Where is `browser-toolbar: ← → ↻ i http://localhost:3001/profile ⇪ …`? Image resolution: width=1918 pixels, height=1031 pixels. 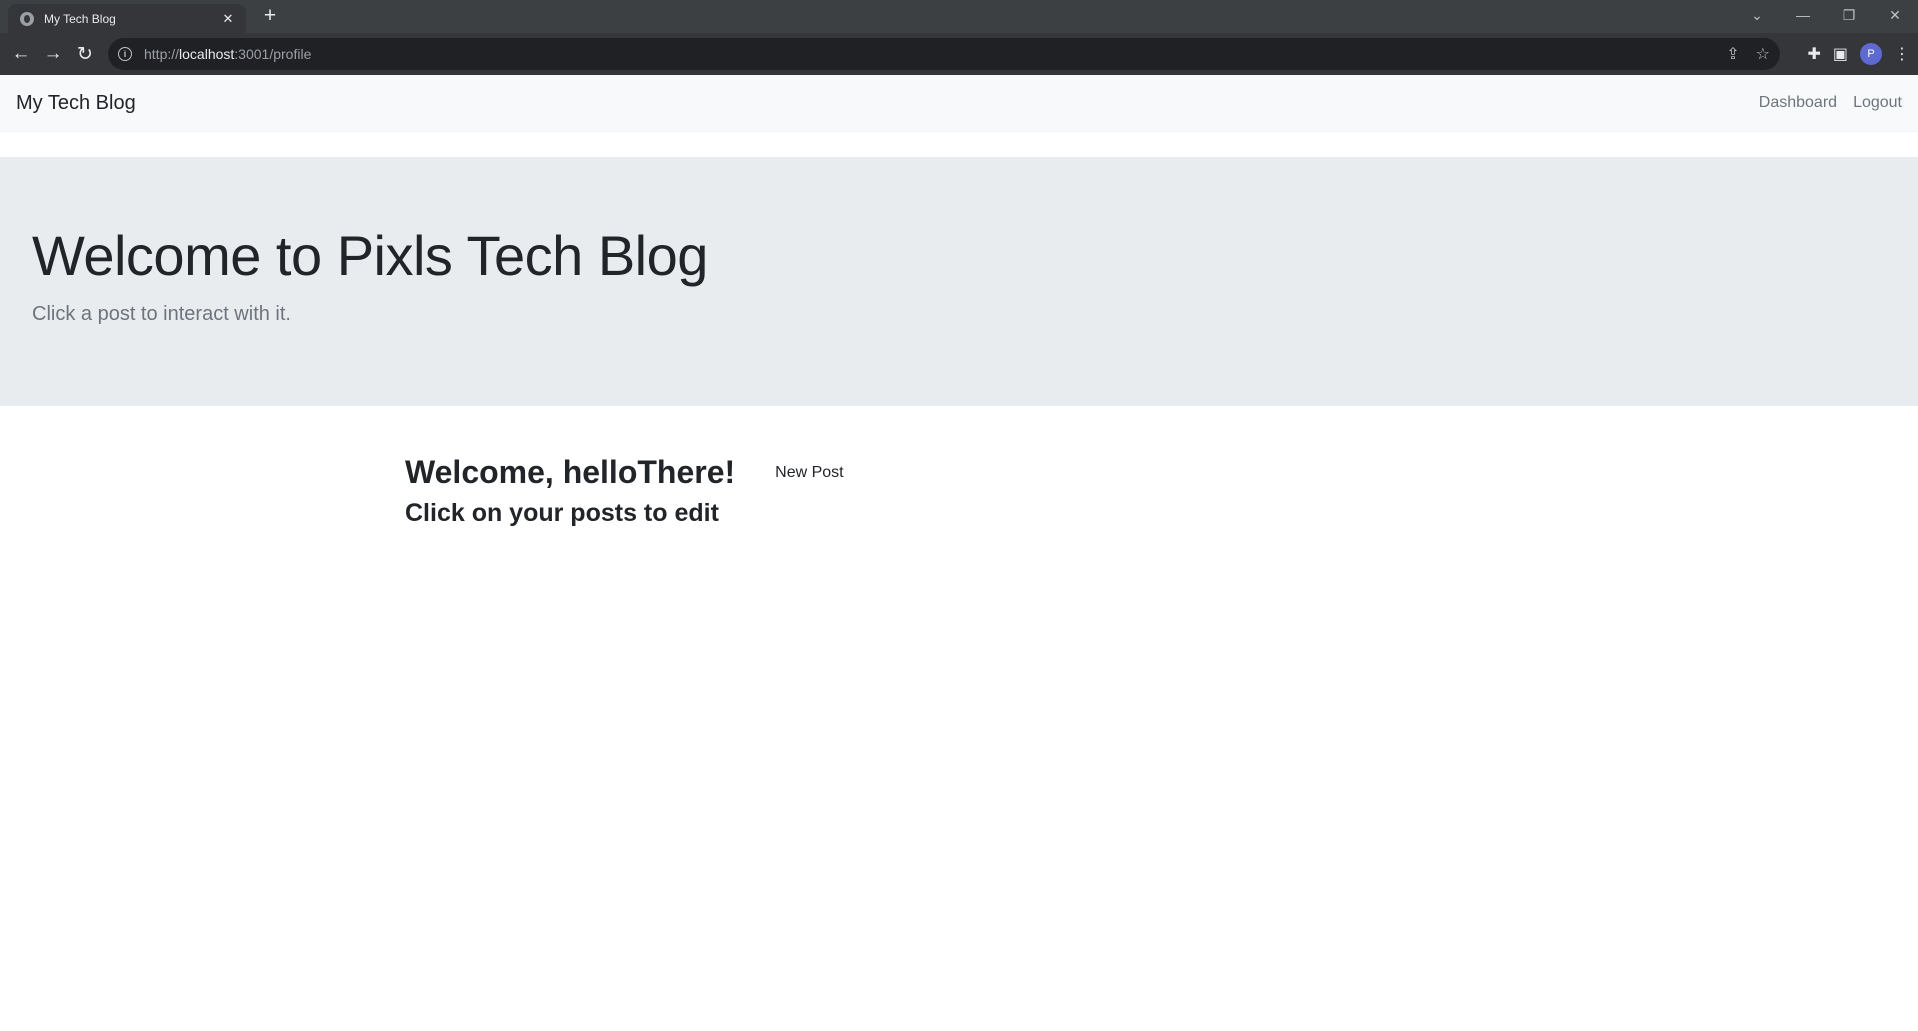 browser-toolbar: ← → ↻ i http://localhost:3001/profile ⇪ … is located at coordinates (959, 54).